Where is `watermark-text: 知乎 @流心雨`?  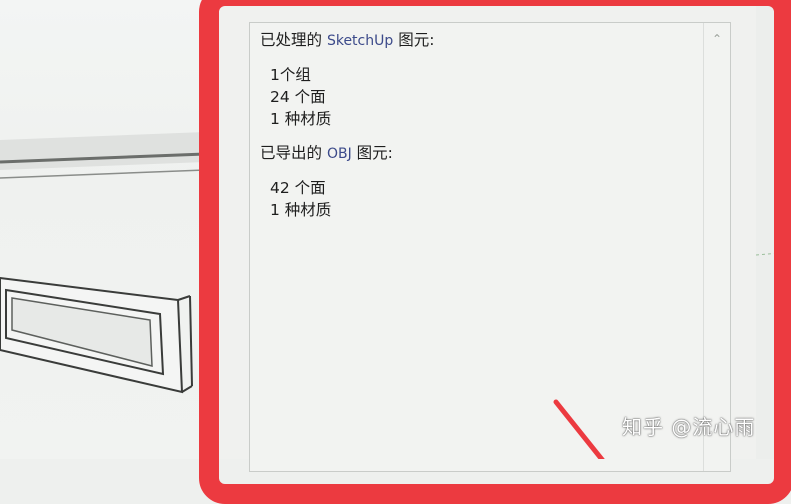
watermark-text: 知乎 @流心雨 is located at coordinates (689, 427).